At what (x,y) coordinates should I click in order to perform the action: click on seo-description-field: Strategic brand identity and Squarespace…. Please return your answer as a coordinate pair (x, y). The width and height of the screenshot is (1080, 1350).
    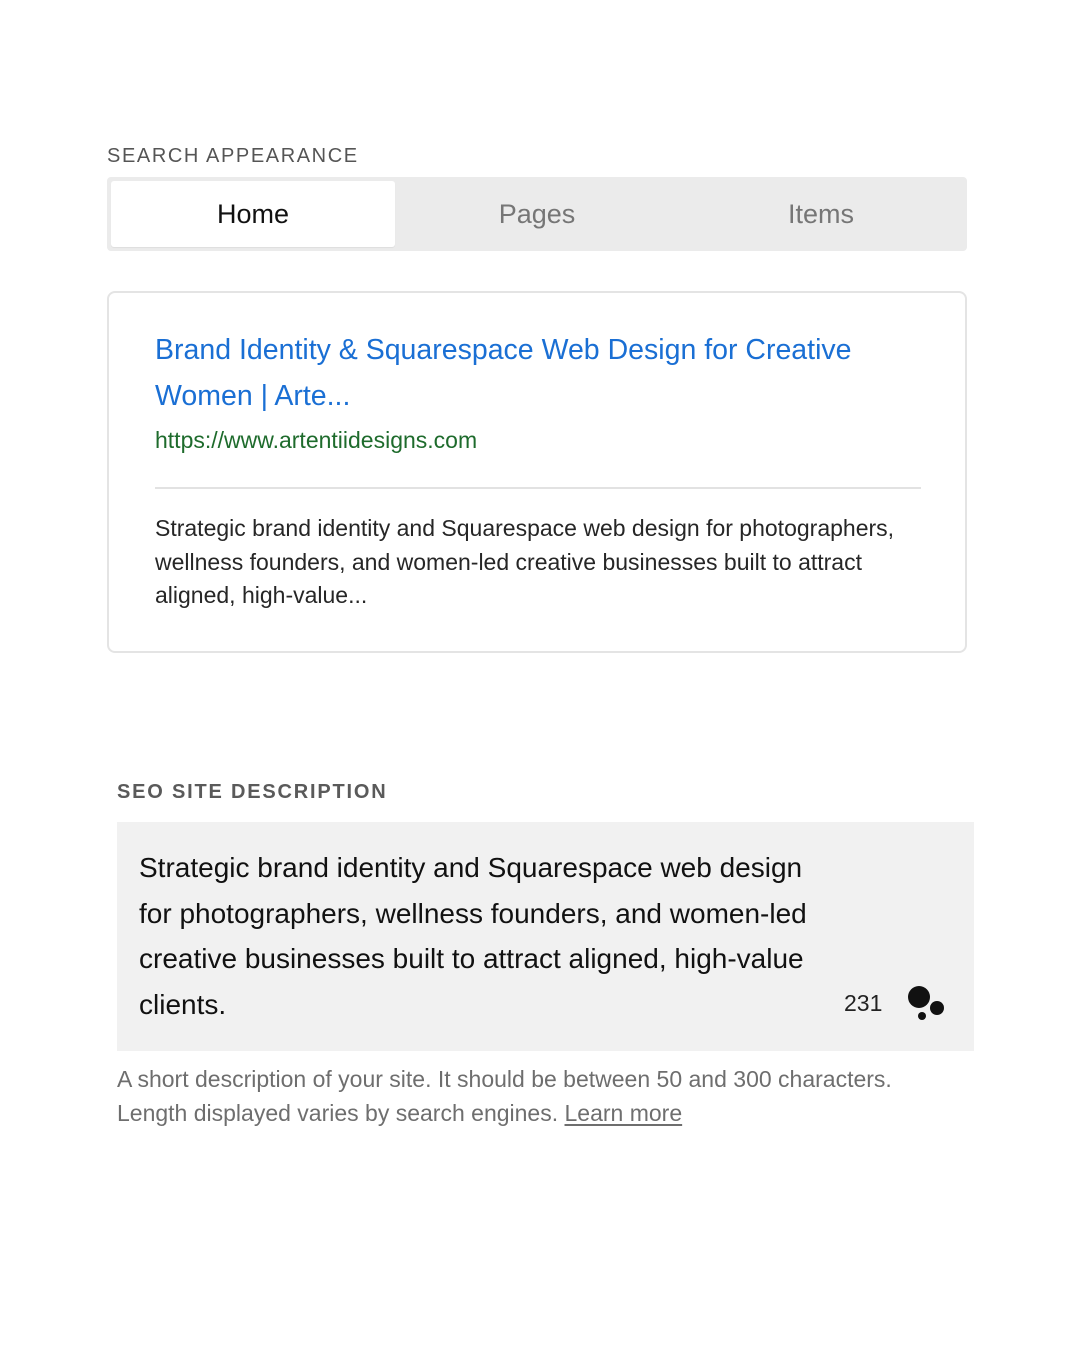
    Looking at the image, I should click on (545, 936).